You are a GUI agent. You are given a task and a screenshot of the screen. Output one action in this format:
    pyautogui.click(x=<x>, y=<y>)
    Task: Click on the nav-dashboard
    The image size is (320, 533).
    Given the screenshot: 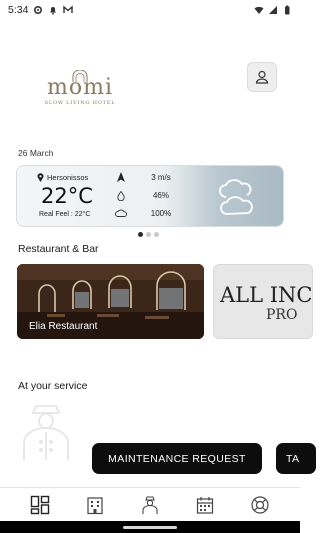 What is the action you would take?
    pyautogui.click(x=40, y=505)
    